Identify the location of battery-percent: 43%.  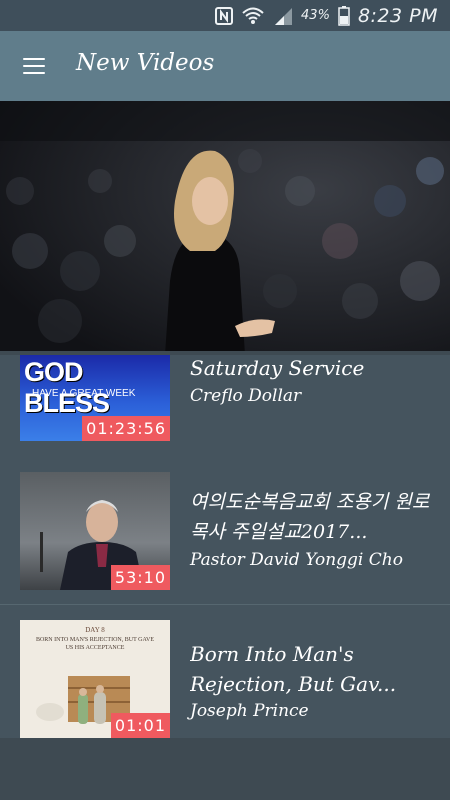
(315, 15).